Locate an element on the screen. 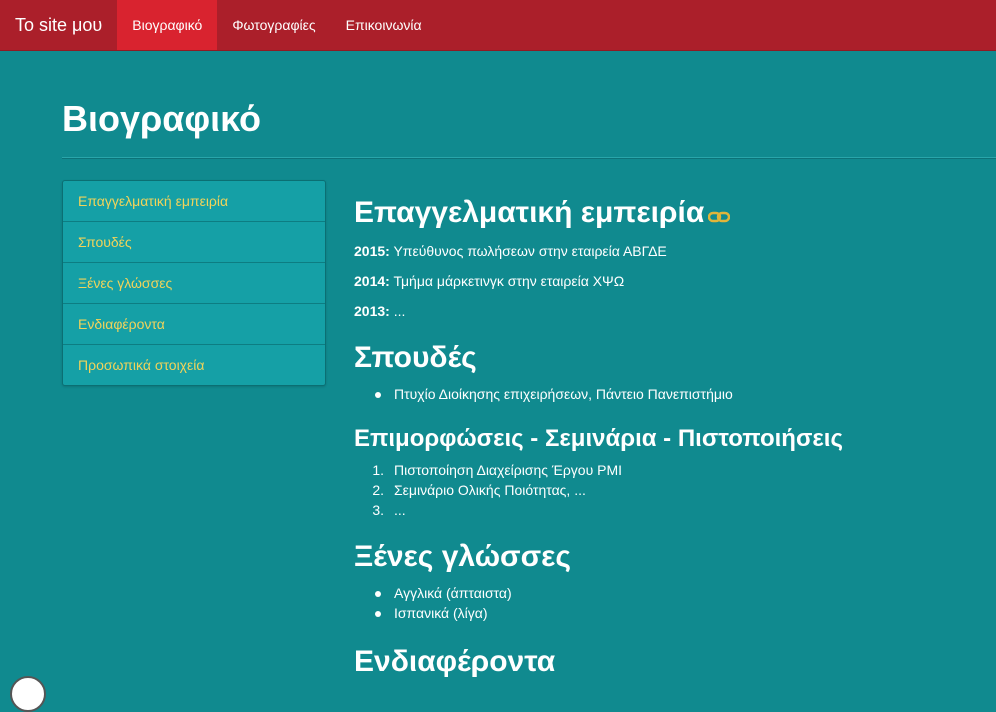 This screenshot has height=712, width=996. sidebar-item-languages: Ξένες γλώσσες is located at coordinates (194, 282).